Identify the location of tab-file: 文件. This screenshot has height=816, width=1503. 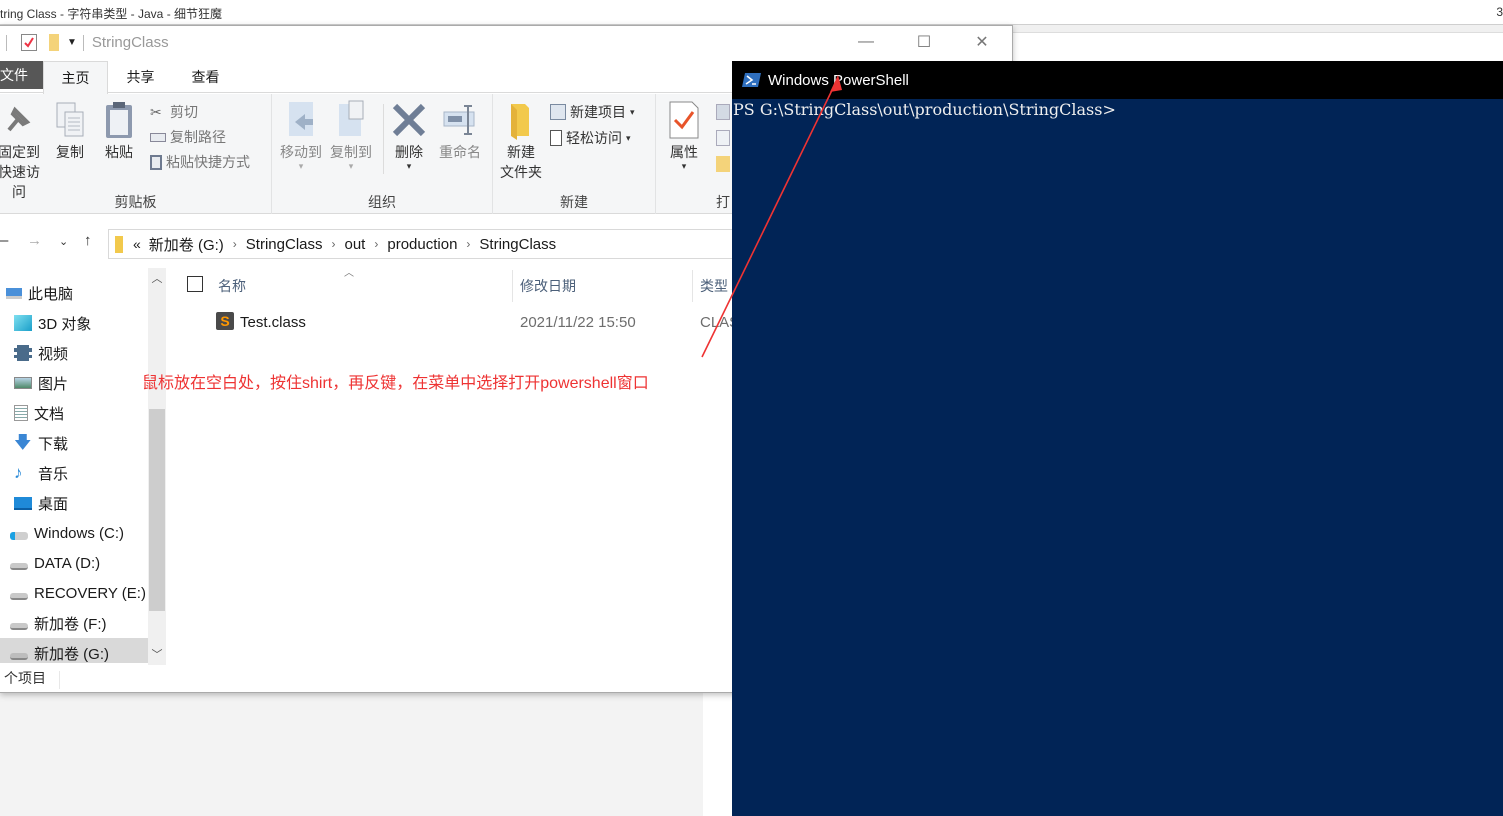
(21, 75).